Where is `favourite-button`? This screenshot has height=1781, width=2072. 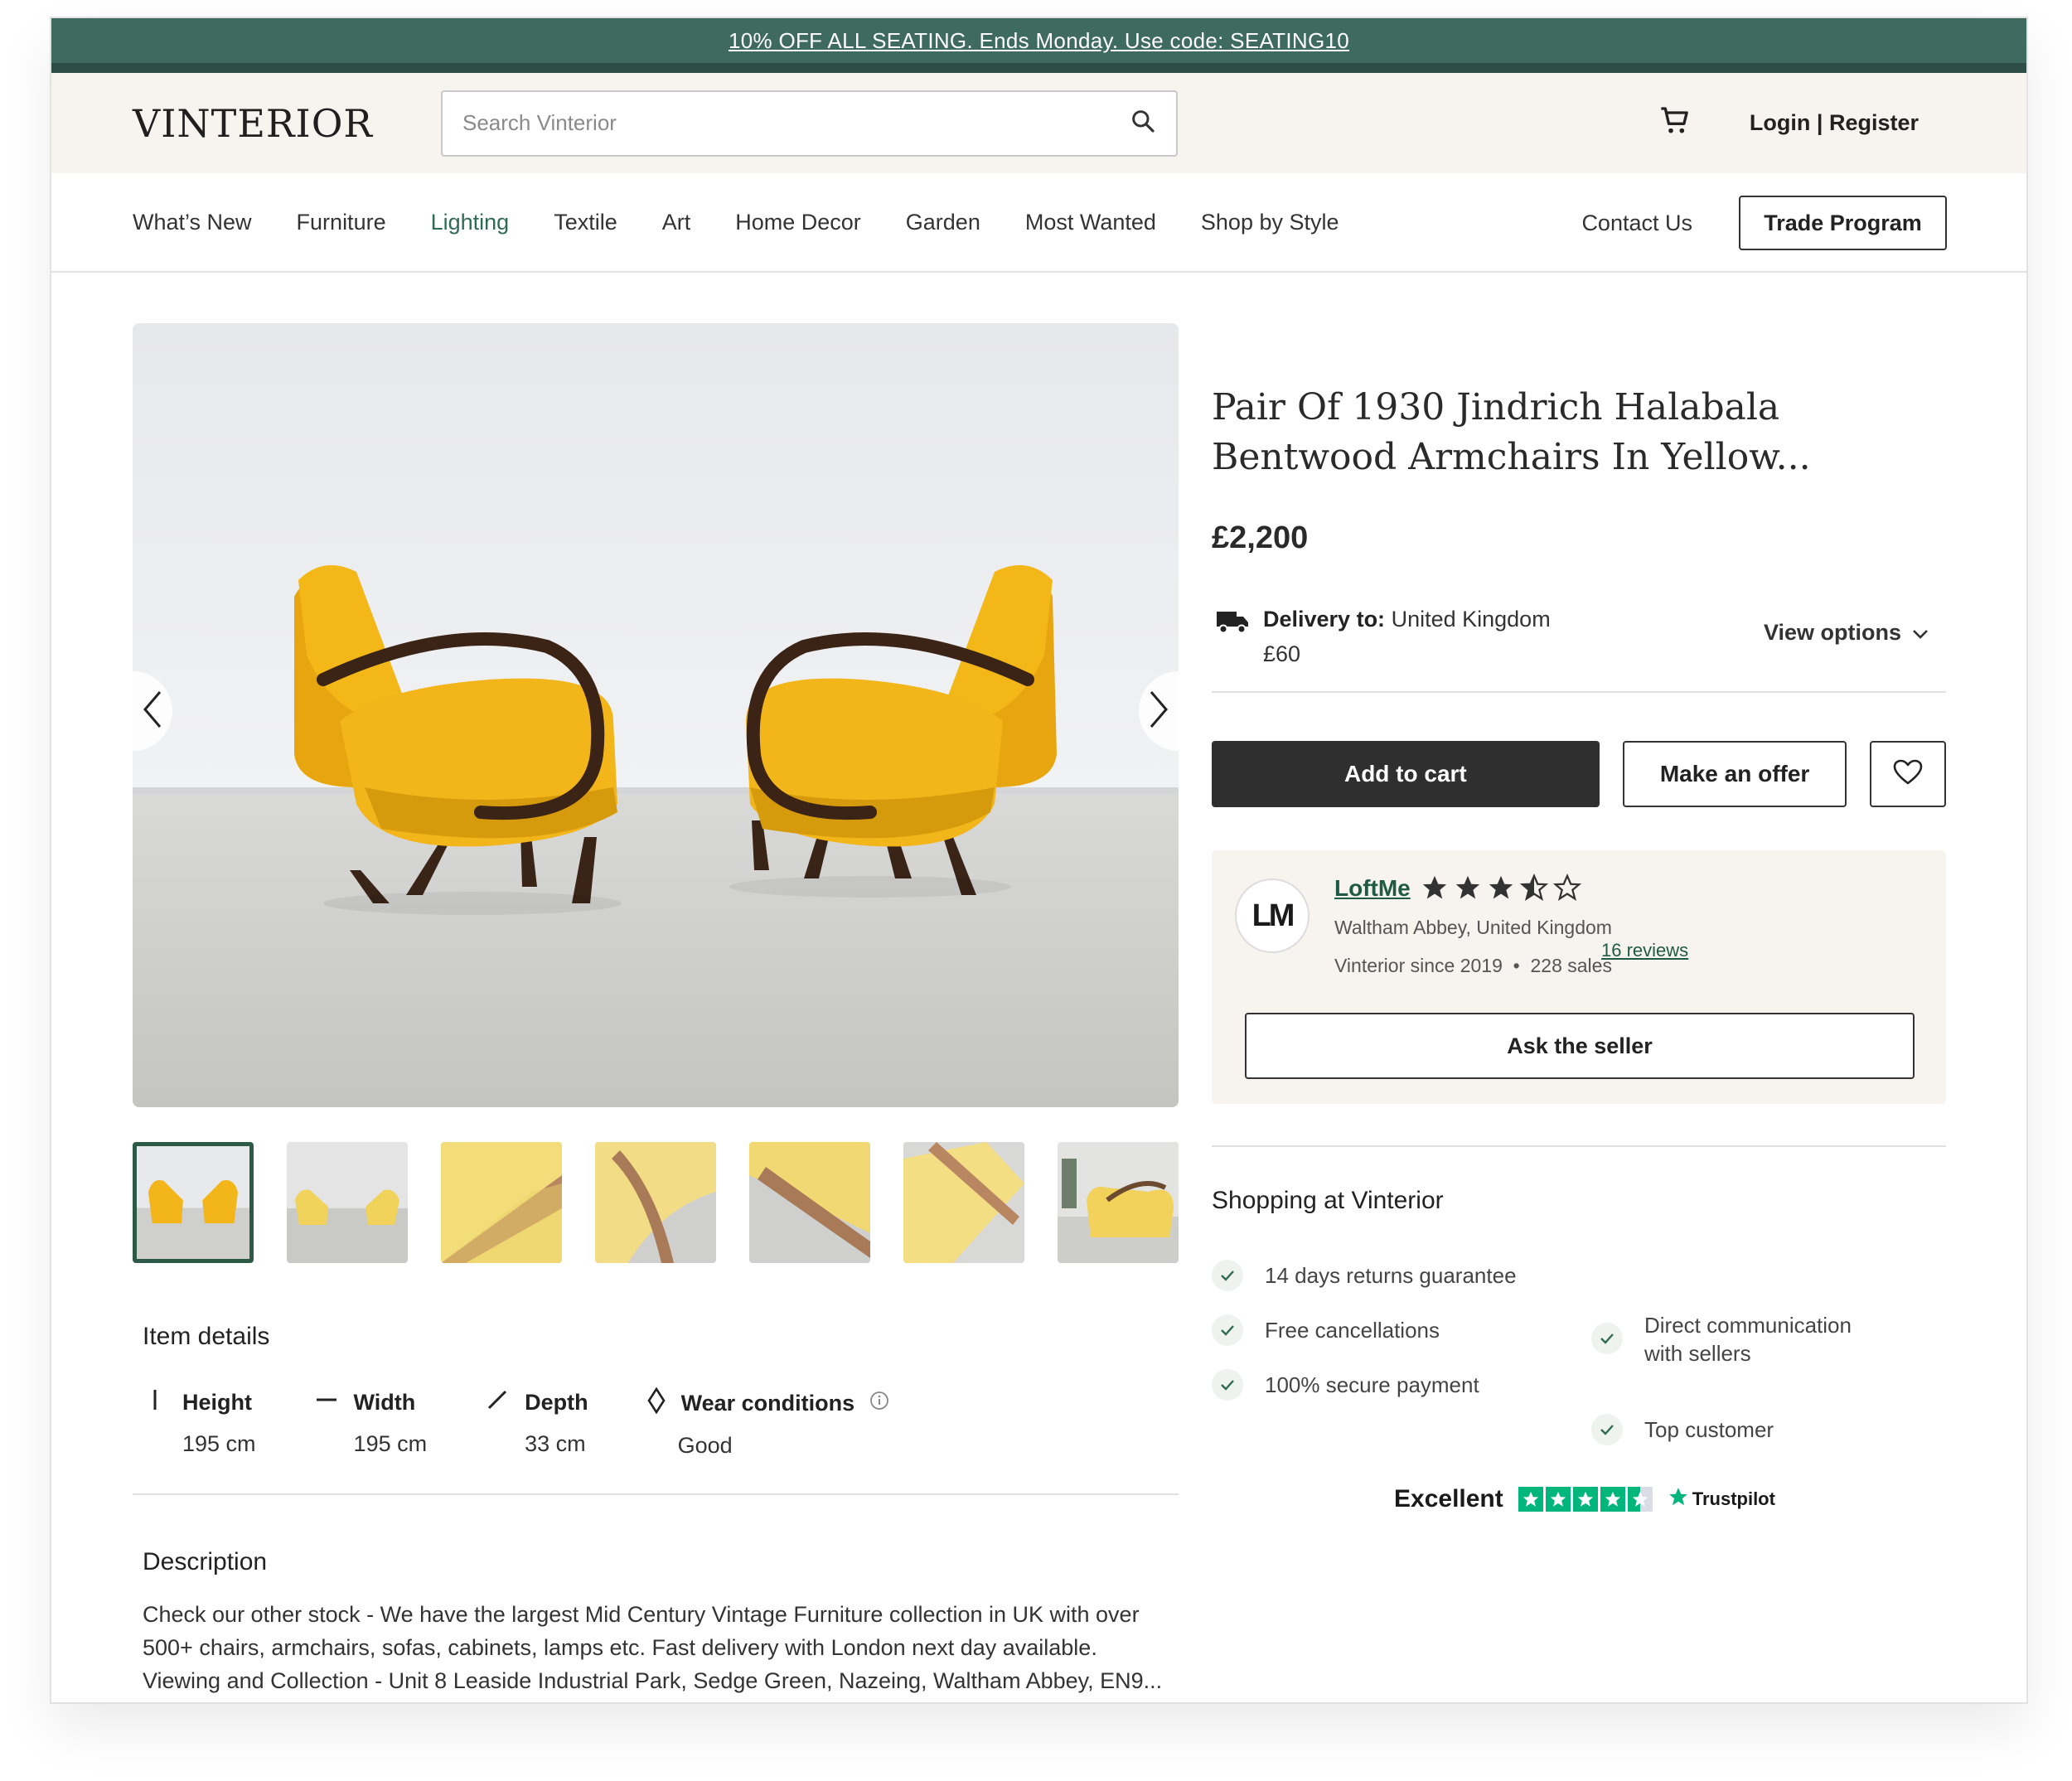
favourite-button is located at coordinates (1908, 774).